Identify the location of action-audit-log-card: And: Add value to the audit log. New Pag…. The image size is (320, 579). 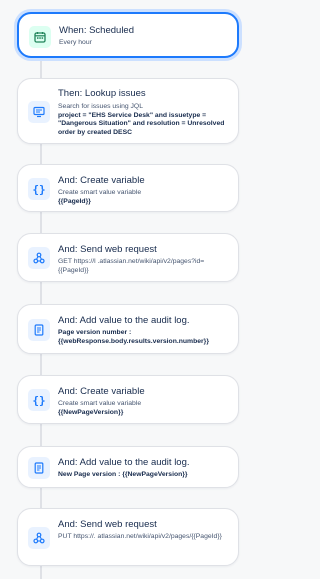
(128, 467).